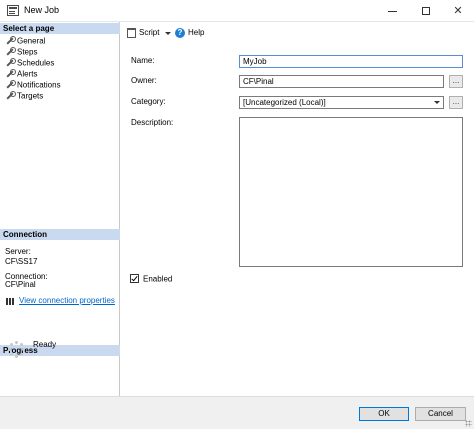 This screenshot has height=429, width=474. Describe the element at coordinates (196, 32) in the screenshot. I see `help-label: Help` at that location.